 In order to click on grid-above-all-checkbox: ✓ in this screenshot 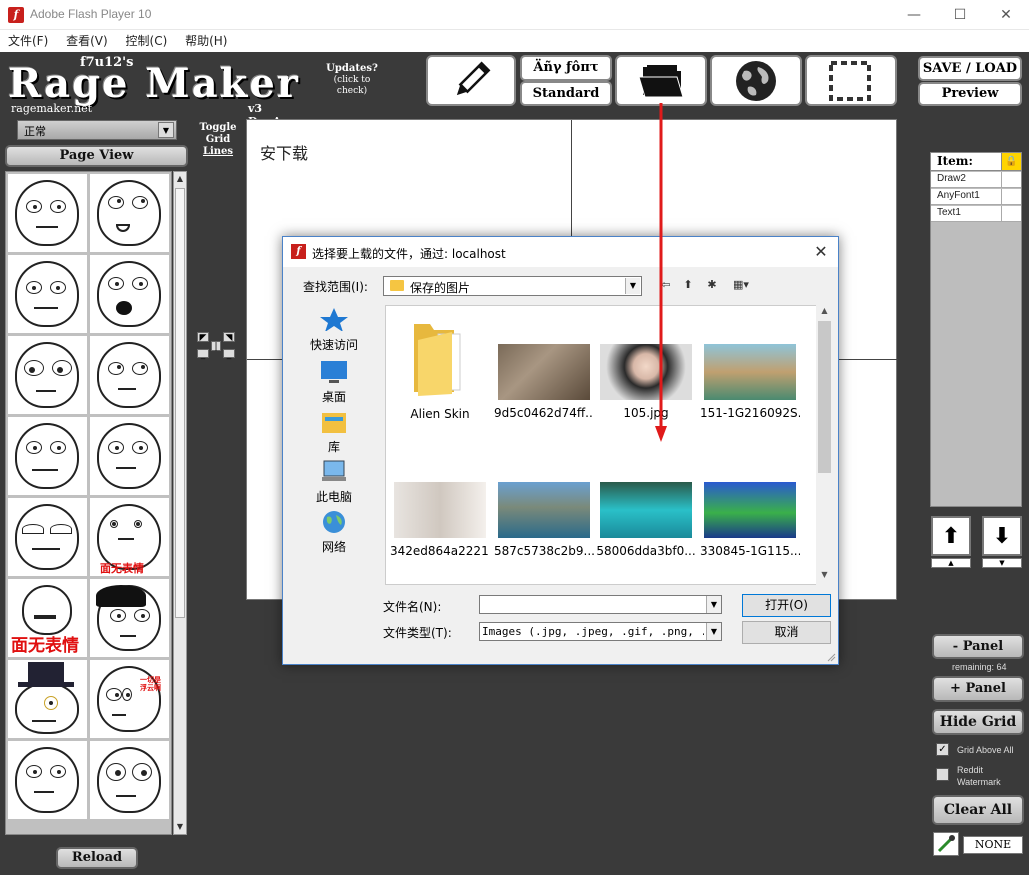, I will do `click(942, 749)`.